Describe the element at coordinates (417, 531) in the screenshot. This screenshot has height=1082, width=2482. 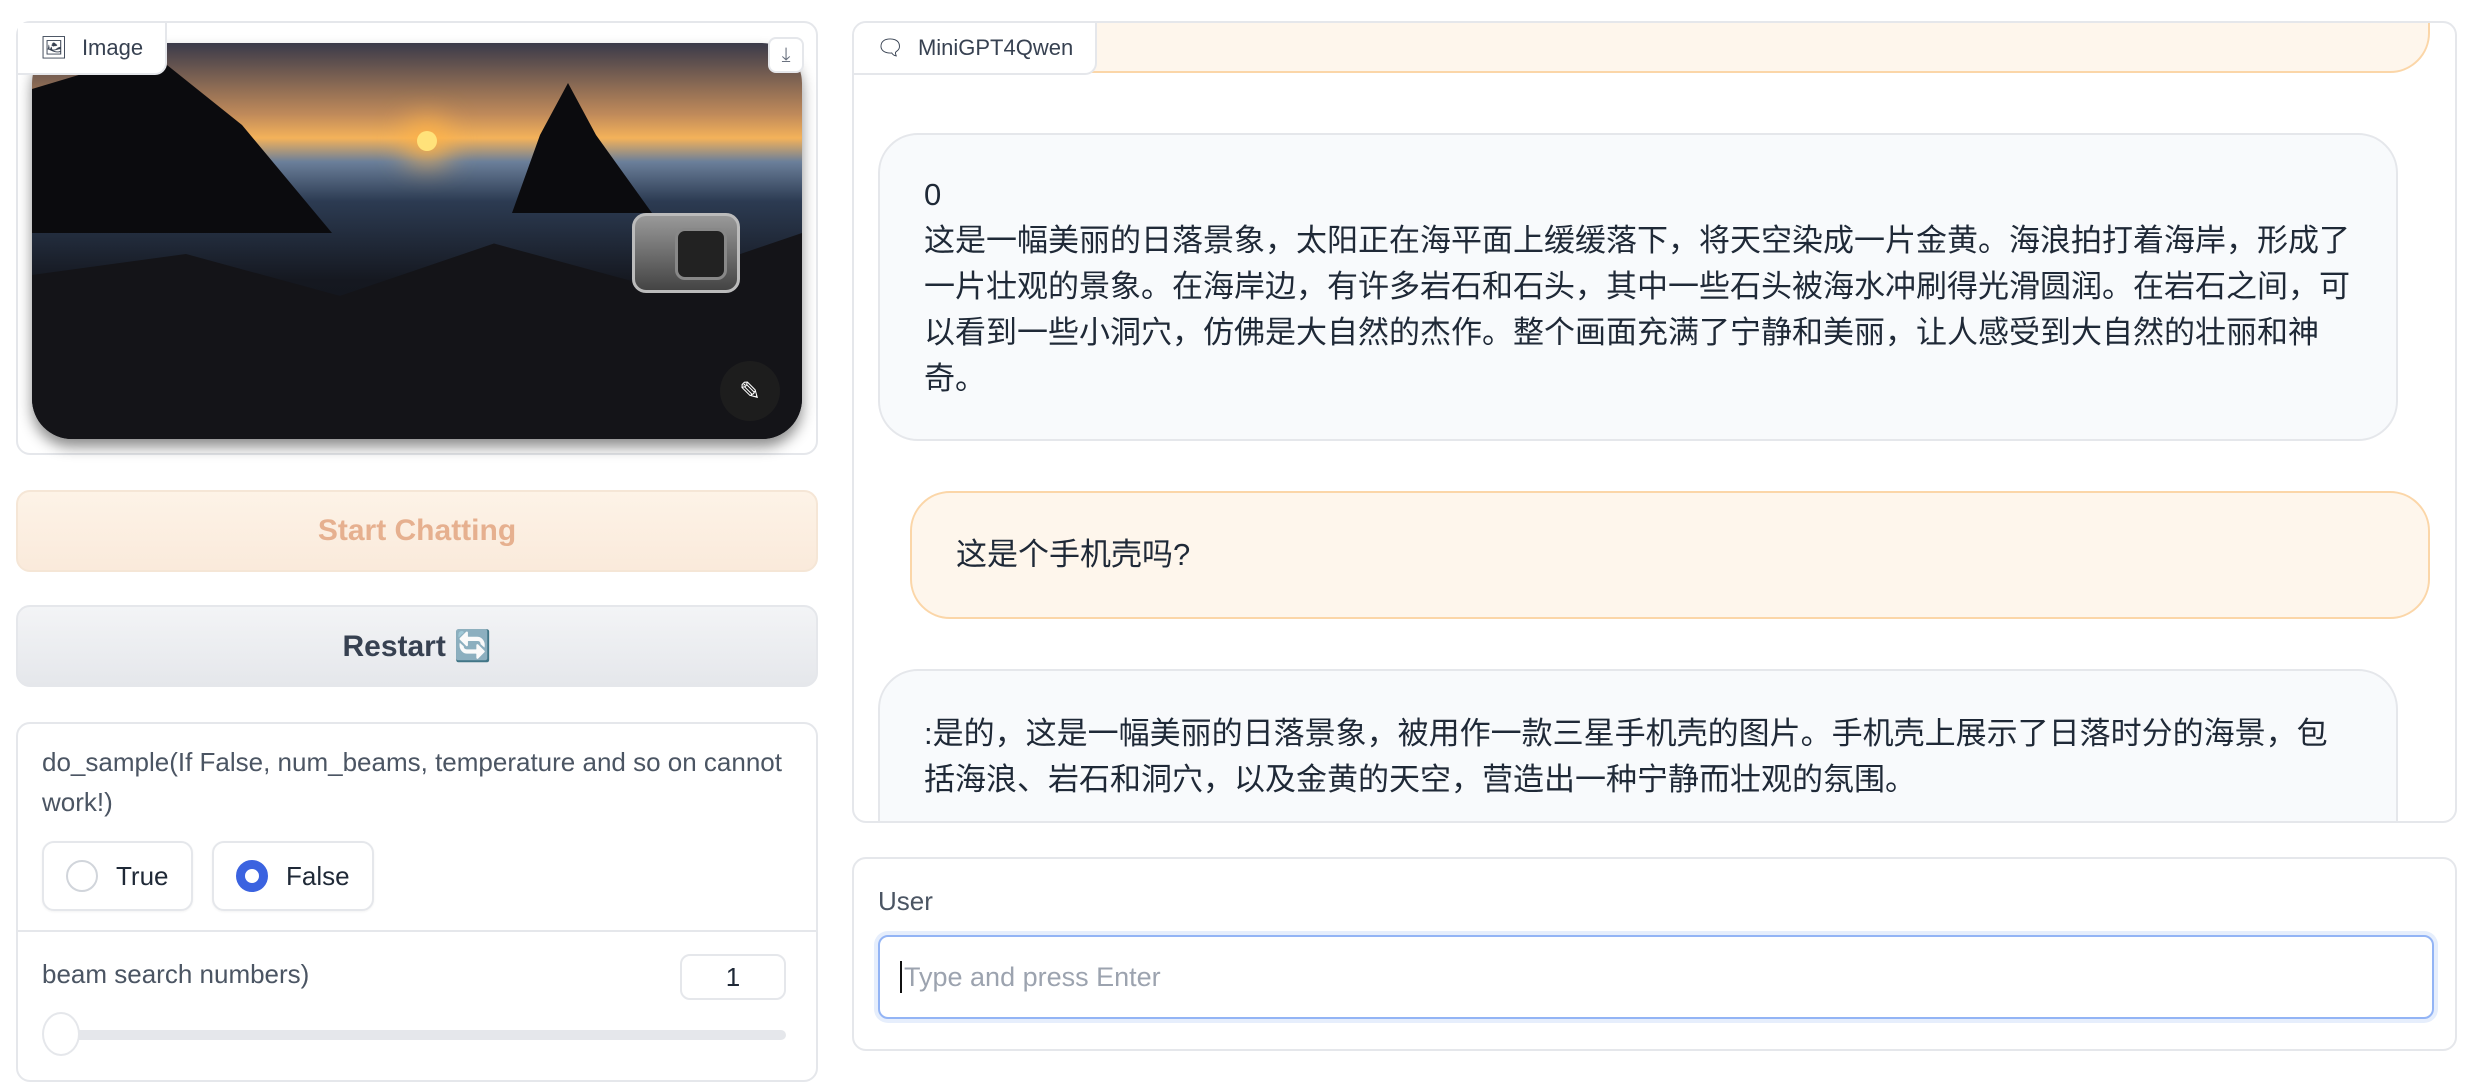
I see `start-chatting-button: Start Chatting` at that location.